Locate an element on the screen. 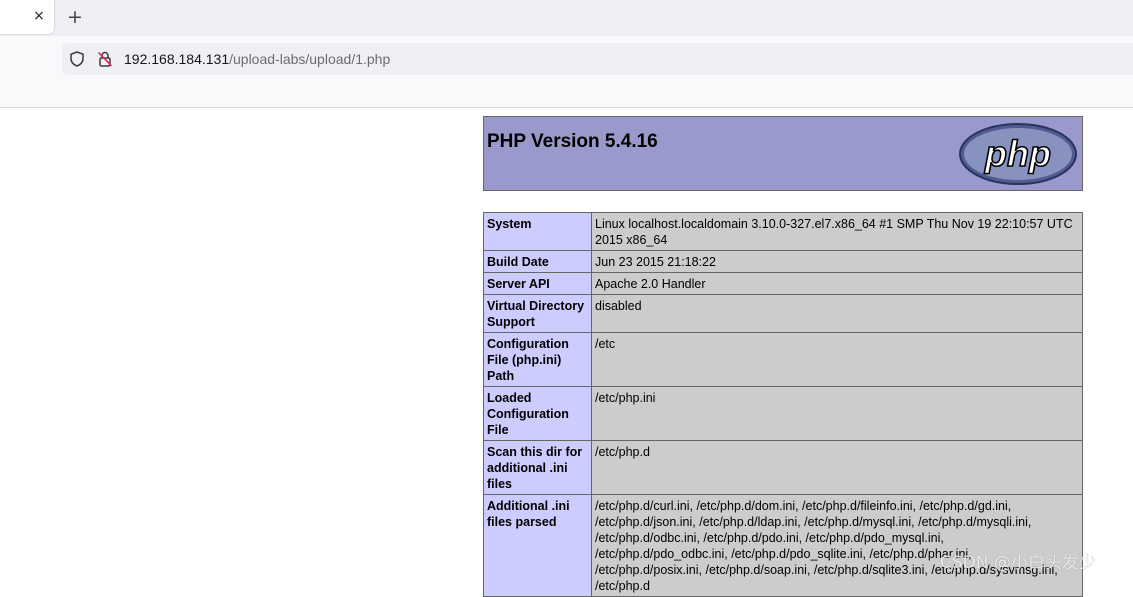 The image size is (1133, 597). row-value: disabled is located at coordinates (837, 313).